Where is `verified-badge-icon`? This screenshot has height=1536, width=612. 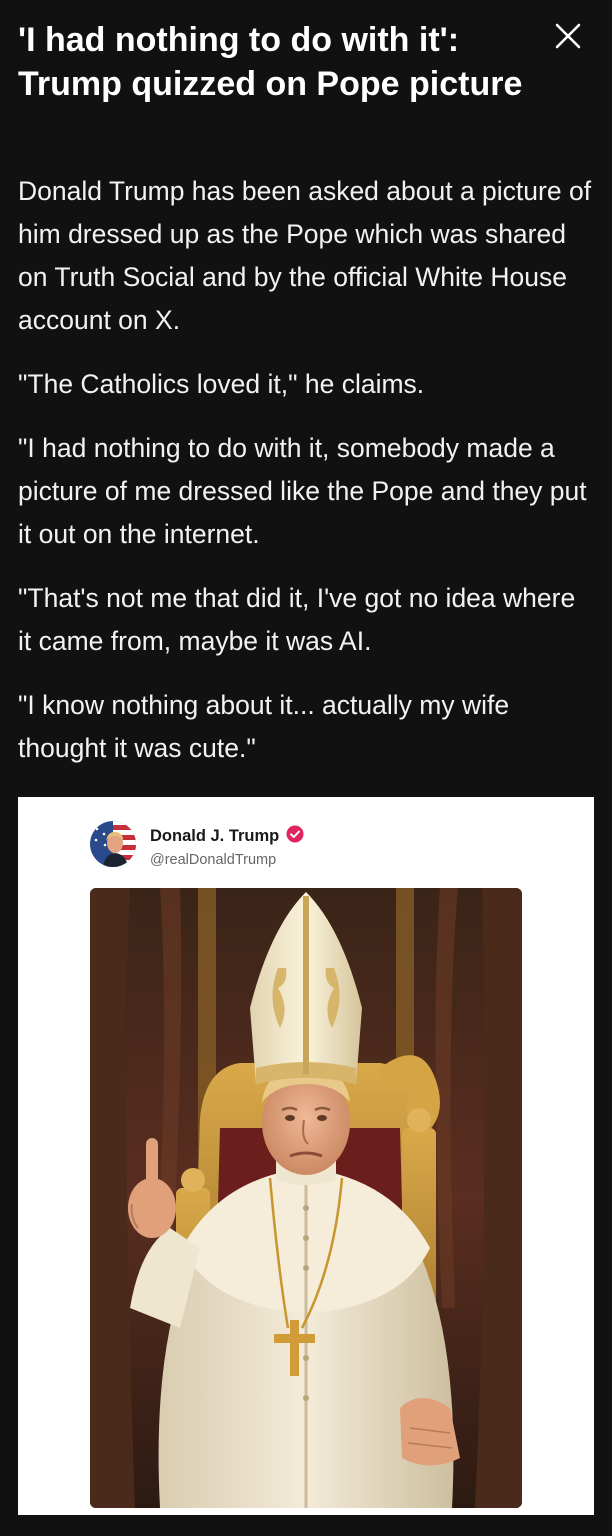 verified-badge-icon is located at coordinates (295, 836).